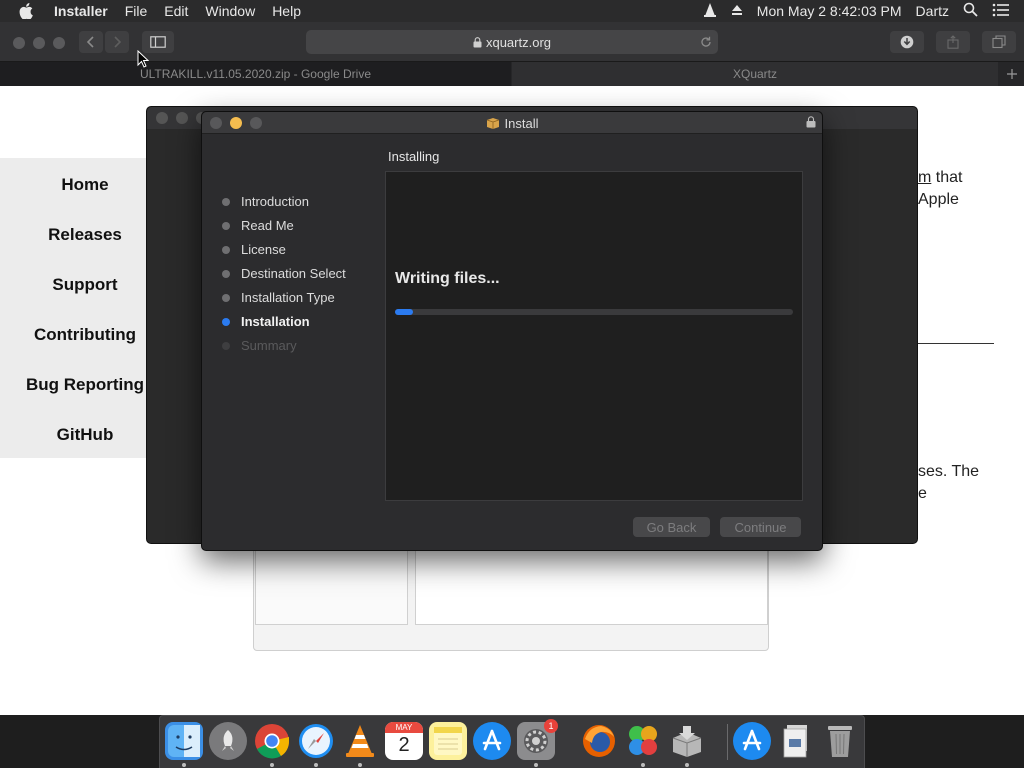 This screenshot has height=768, width=1024. Describe the element at coordinates (269, 345) in the screenshot. I see `step-label: Summary` at that location.